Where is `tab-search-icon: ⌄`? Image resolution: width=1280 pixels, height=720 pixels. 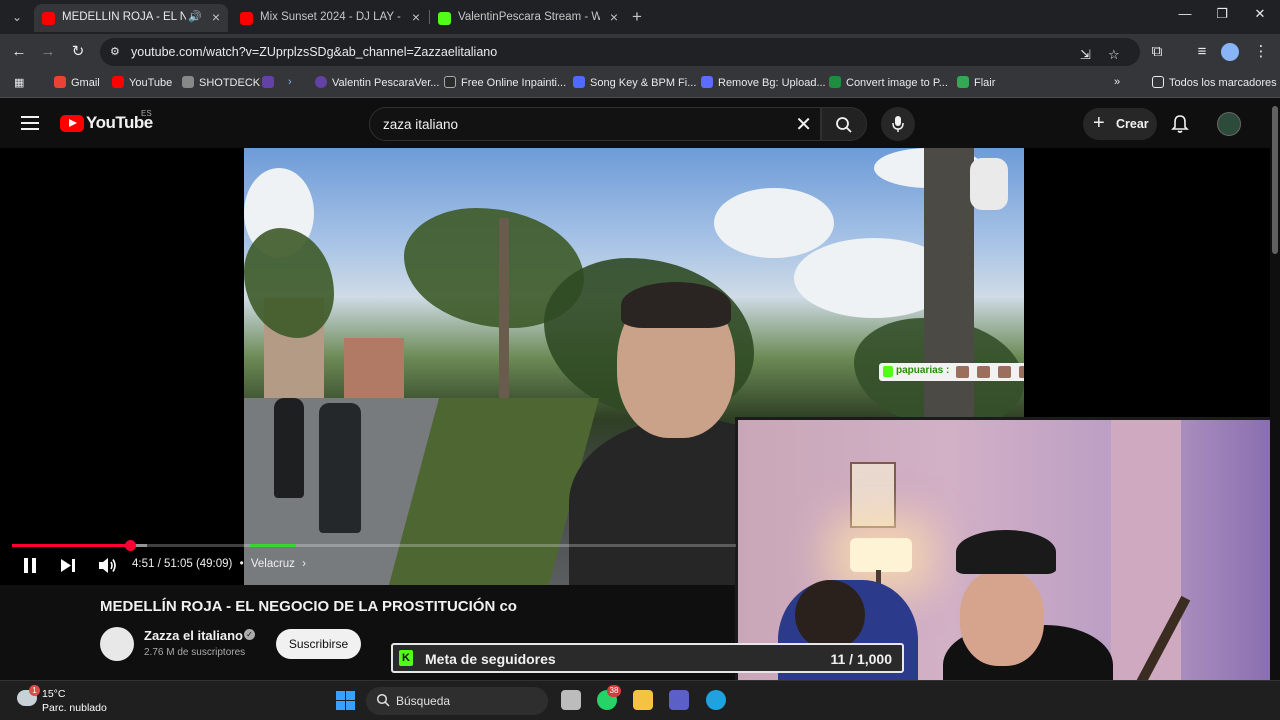
tab-search-icon: ⌄ is located at coordinates (17, 17).